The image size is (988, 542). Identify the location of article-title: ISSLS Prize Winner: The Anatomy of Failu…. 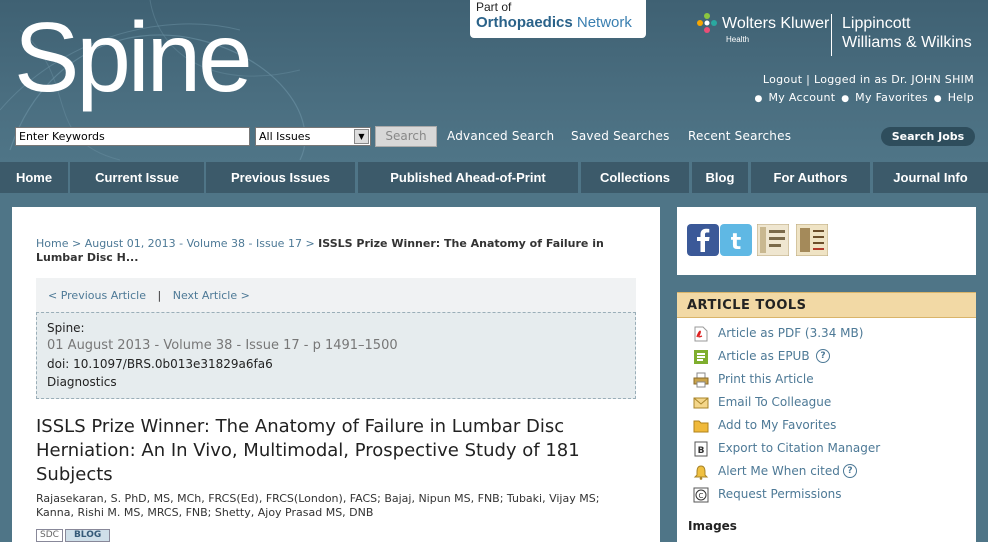
(308, 450).